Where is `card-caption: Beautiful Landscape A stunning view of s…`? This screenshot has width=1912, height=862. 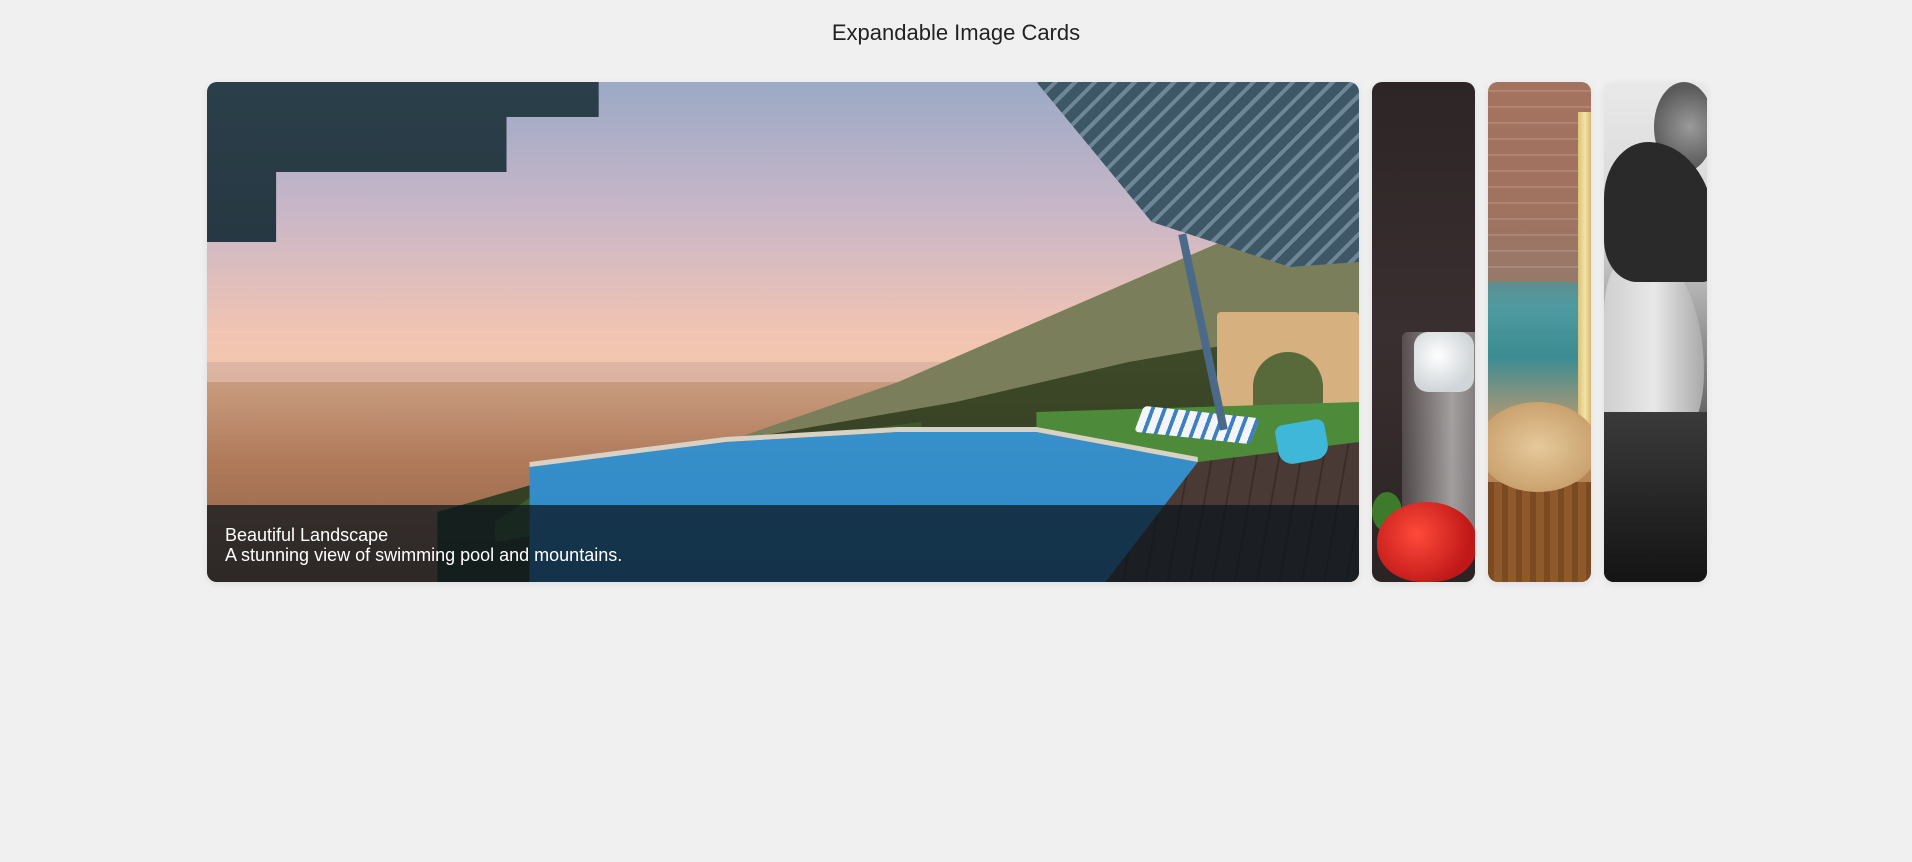 card-caption: Beautiful Landscape A stunning view of s… is located at coordinates (783, 543).